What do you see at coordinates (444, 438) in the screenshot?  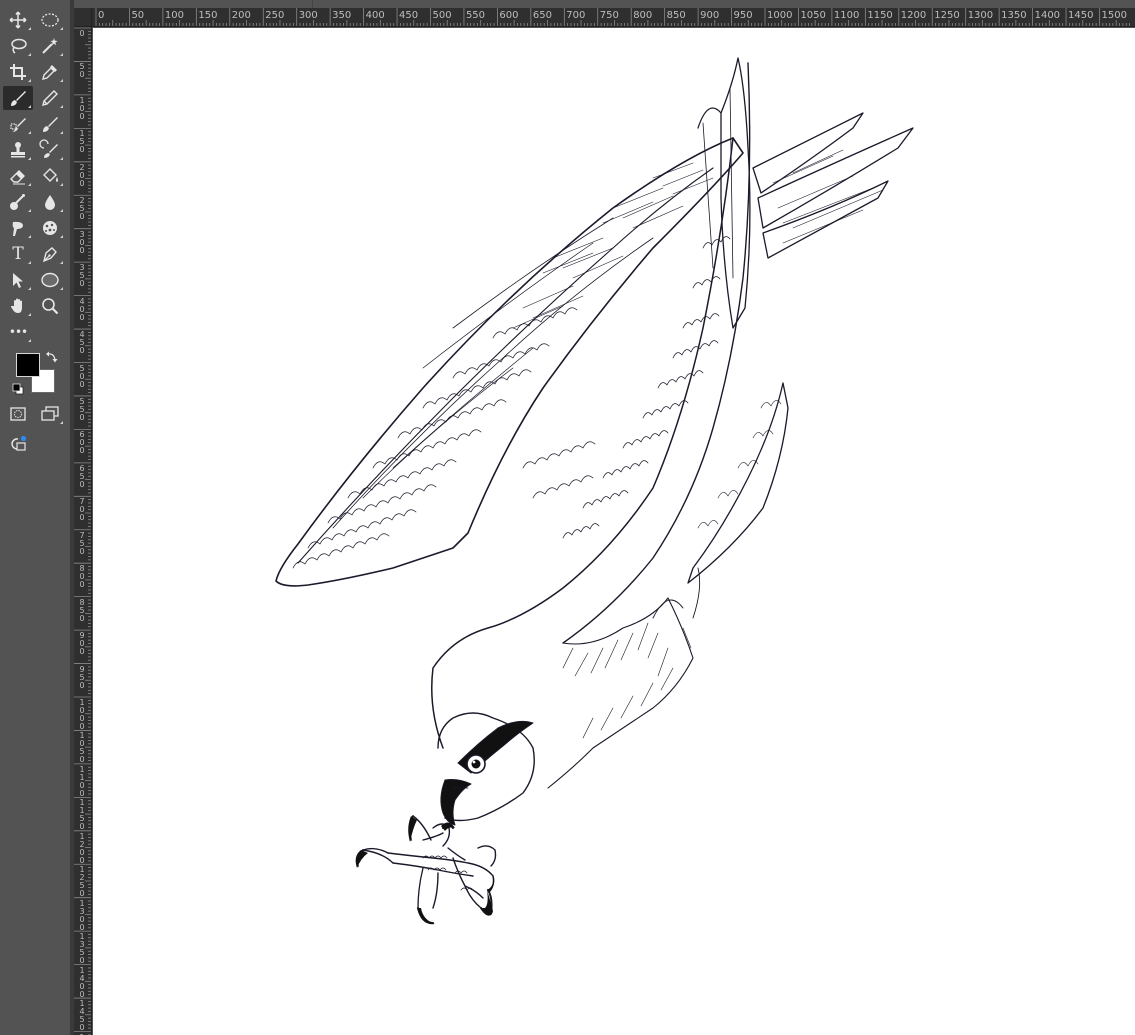 I see `wing-feather-scallops` at bounding box center [444, 438].